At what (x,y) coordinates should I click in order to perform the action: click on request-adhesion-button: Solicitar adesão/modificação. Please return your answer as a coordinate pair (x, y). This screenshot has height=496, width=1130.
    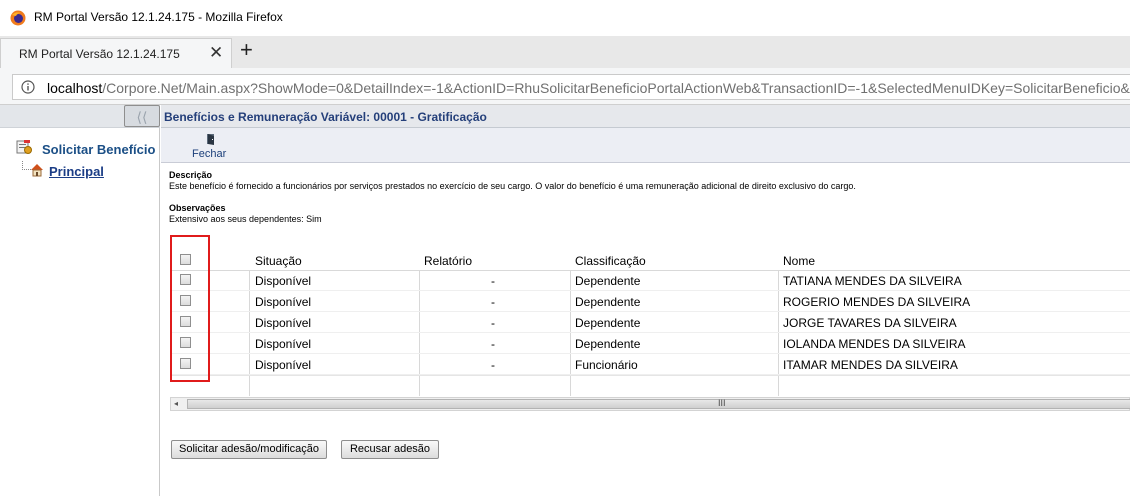
    Looking at the image, I should click on (249, 449).